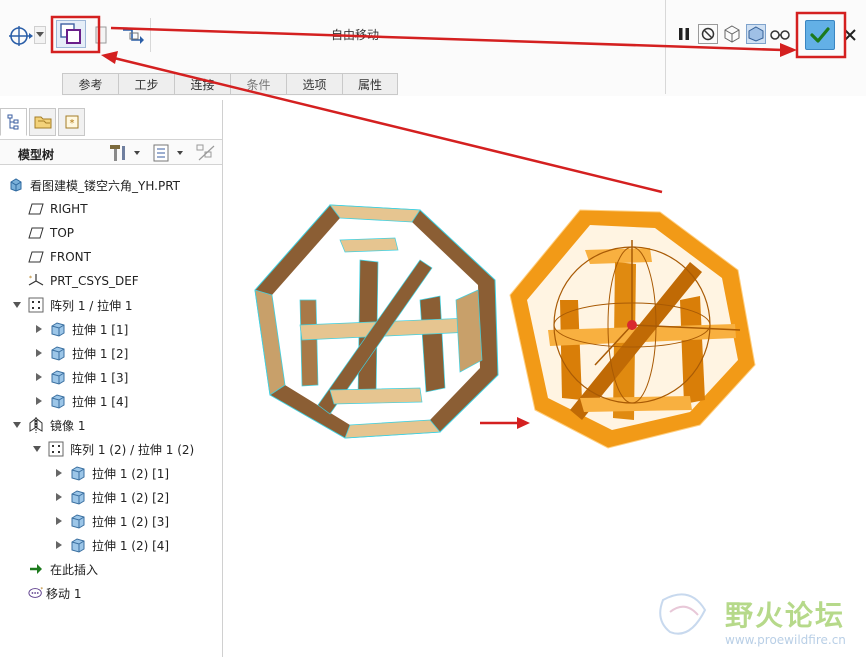 The image size is (866, 660). What do you see at coordinates (505, 423) in the screenshot?
I see `direction-arrow` at bounding box center [505, 423].